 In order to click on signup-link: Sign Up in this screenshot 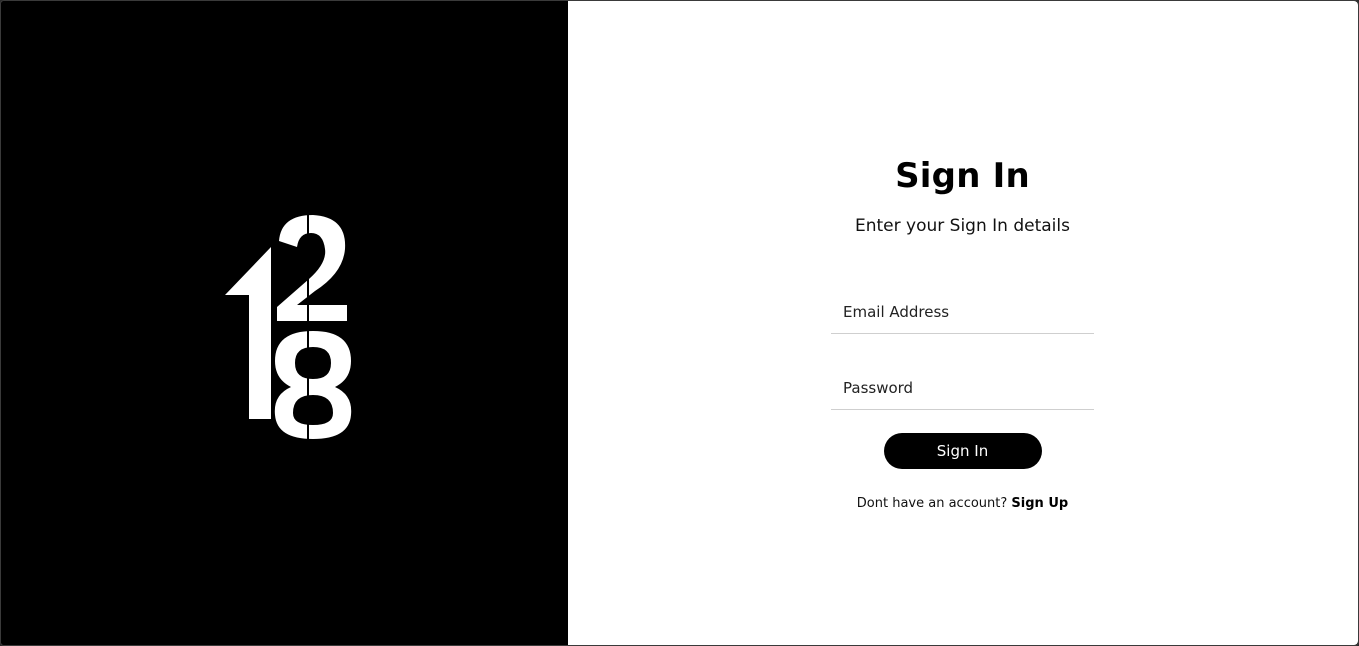, I will do `click(1039, 503)`.